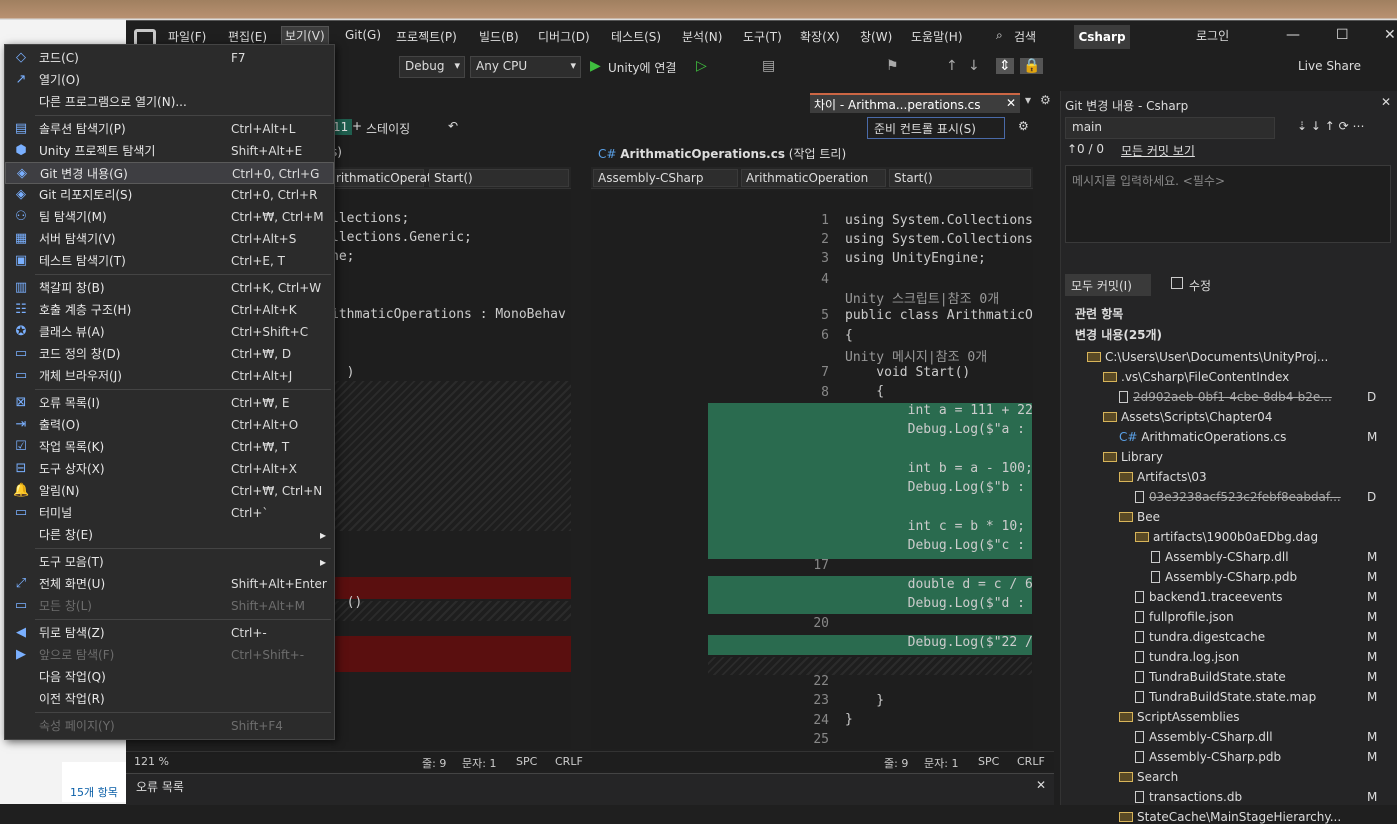 The height and width of the screenshot is (824, 1397). I want to click on menu-item: ✪ 클래스 뷰(A) Ctrl+Shift+C, so click(169, 332).